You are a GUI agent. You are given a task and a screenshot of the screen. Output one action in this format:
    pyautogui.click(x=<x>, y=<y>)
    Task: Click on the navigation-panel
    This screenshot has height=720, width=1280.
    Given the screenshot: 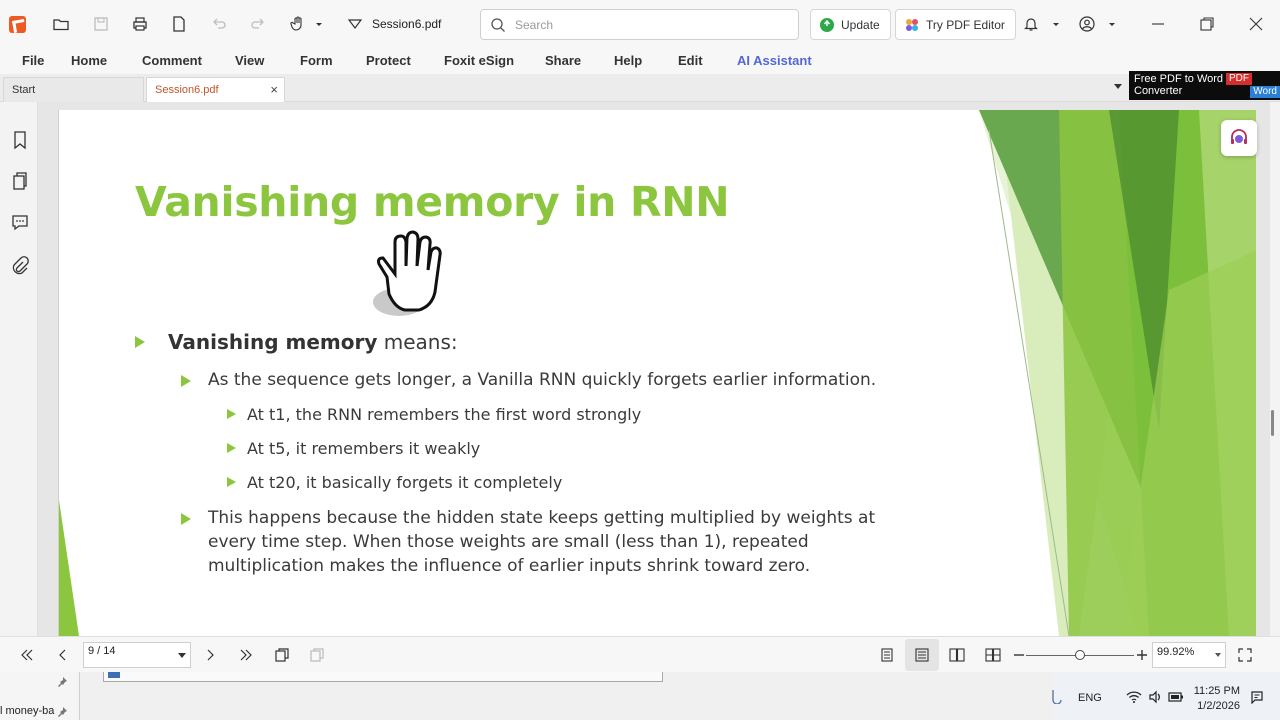 What is the action you would take?
    pyautogui.click(x=19, y=369)
    